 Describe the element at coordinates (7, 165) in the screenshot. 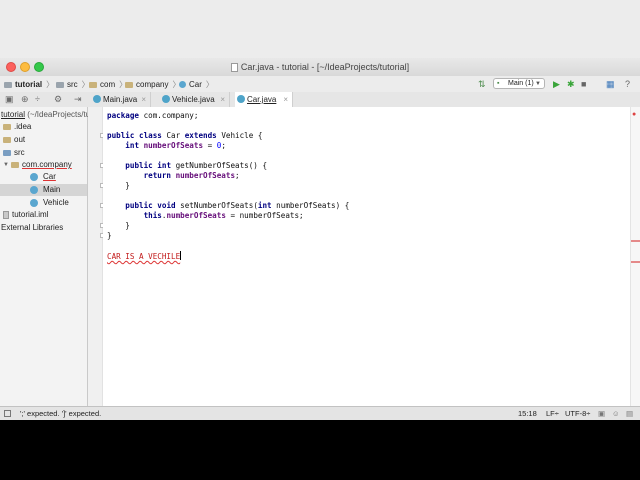

I see `expand-triangle-icon: ▼` at that location.